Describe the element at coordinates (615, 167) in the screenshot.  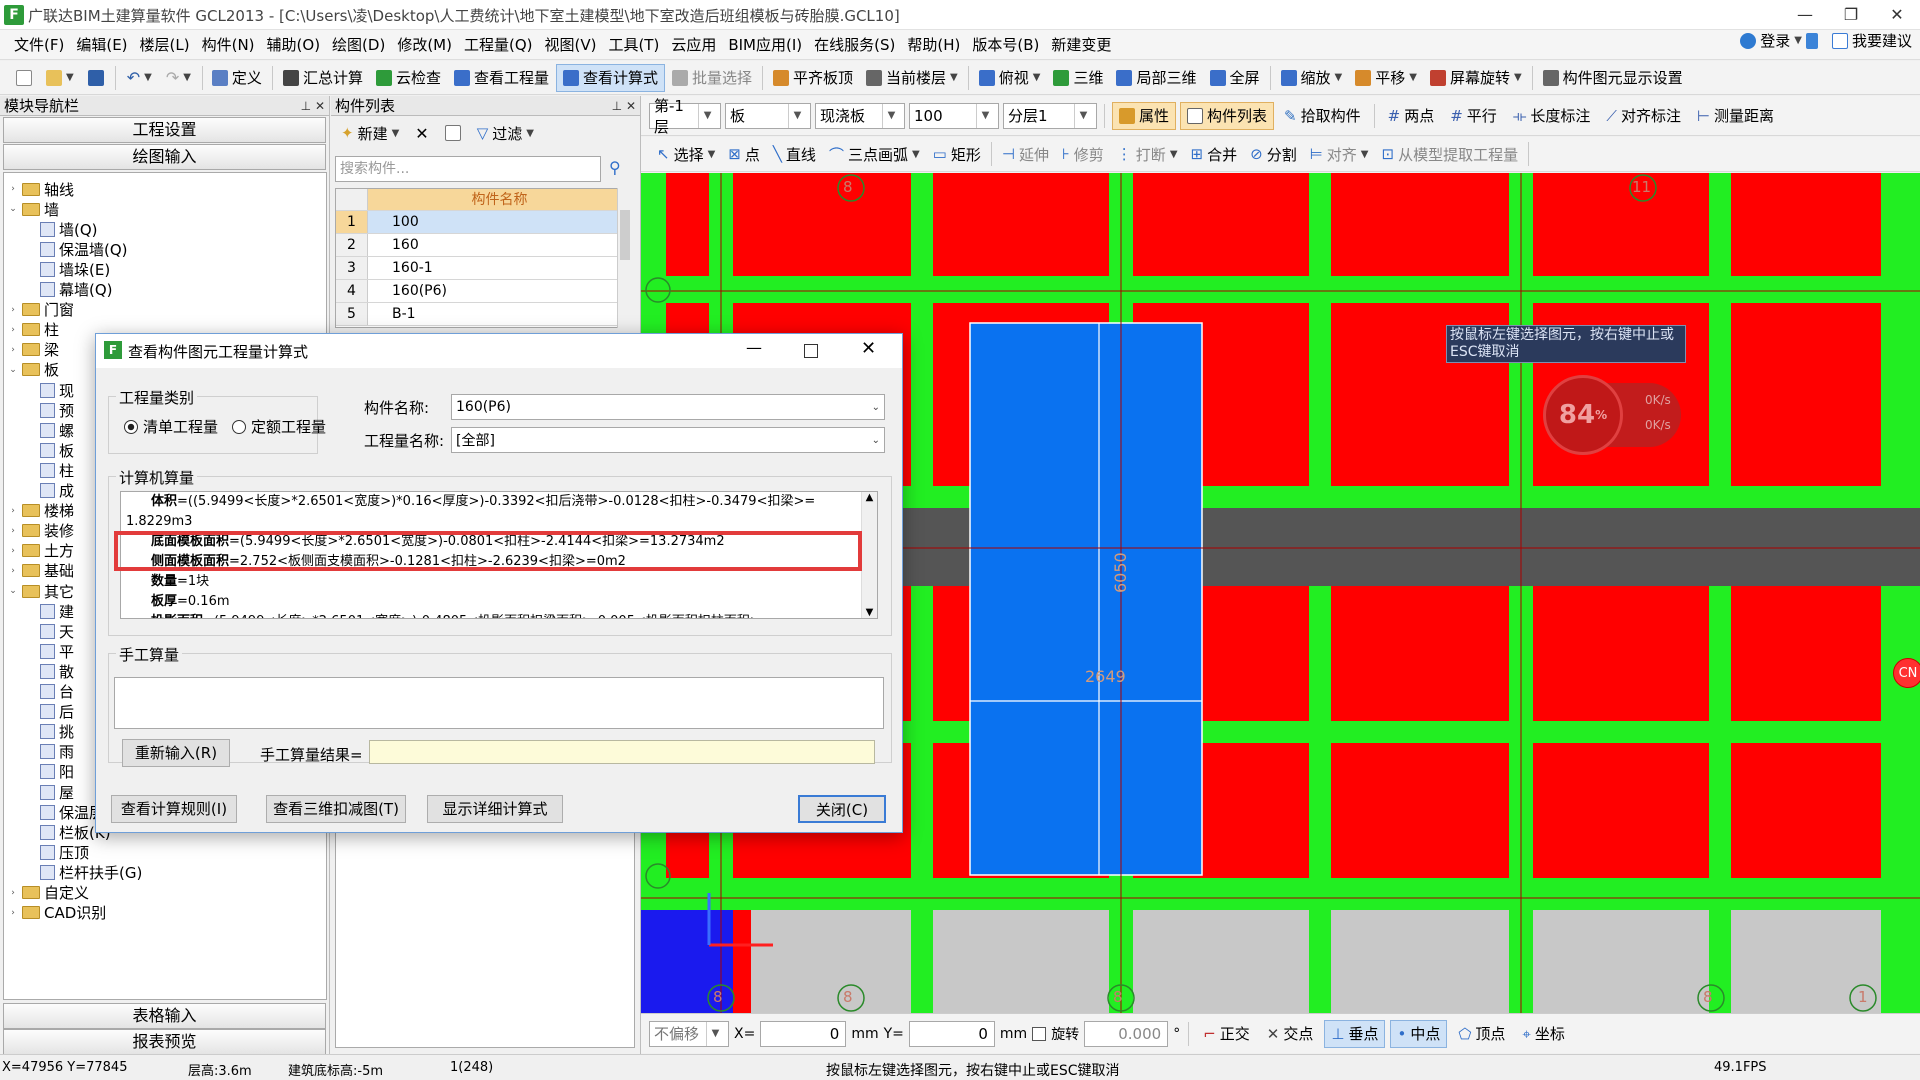
I see `search-icon: ⚲` at that location.